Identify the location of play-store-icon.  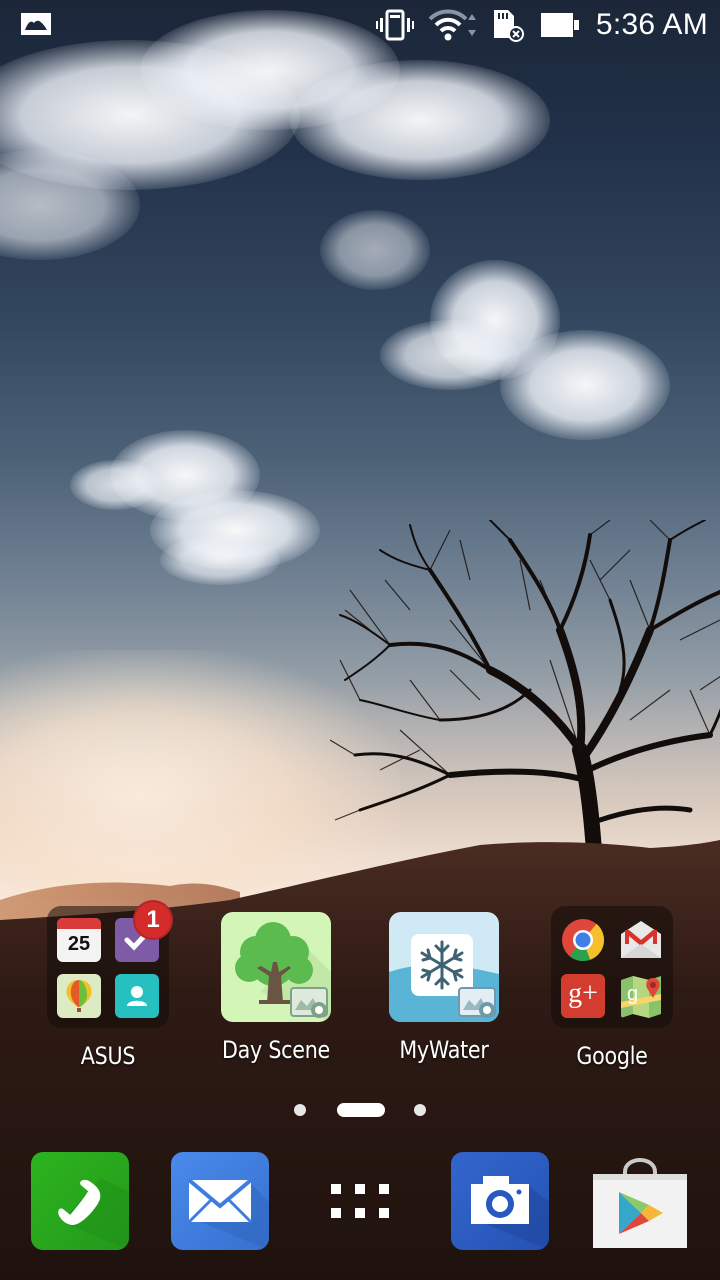
(640, 1203).